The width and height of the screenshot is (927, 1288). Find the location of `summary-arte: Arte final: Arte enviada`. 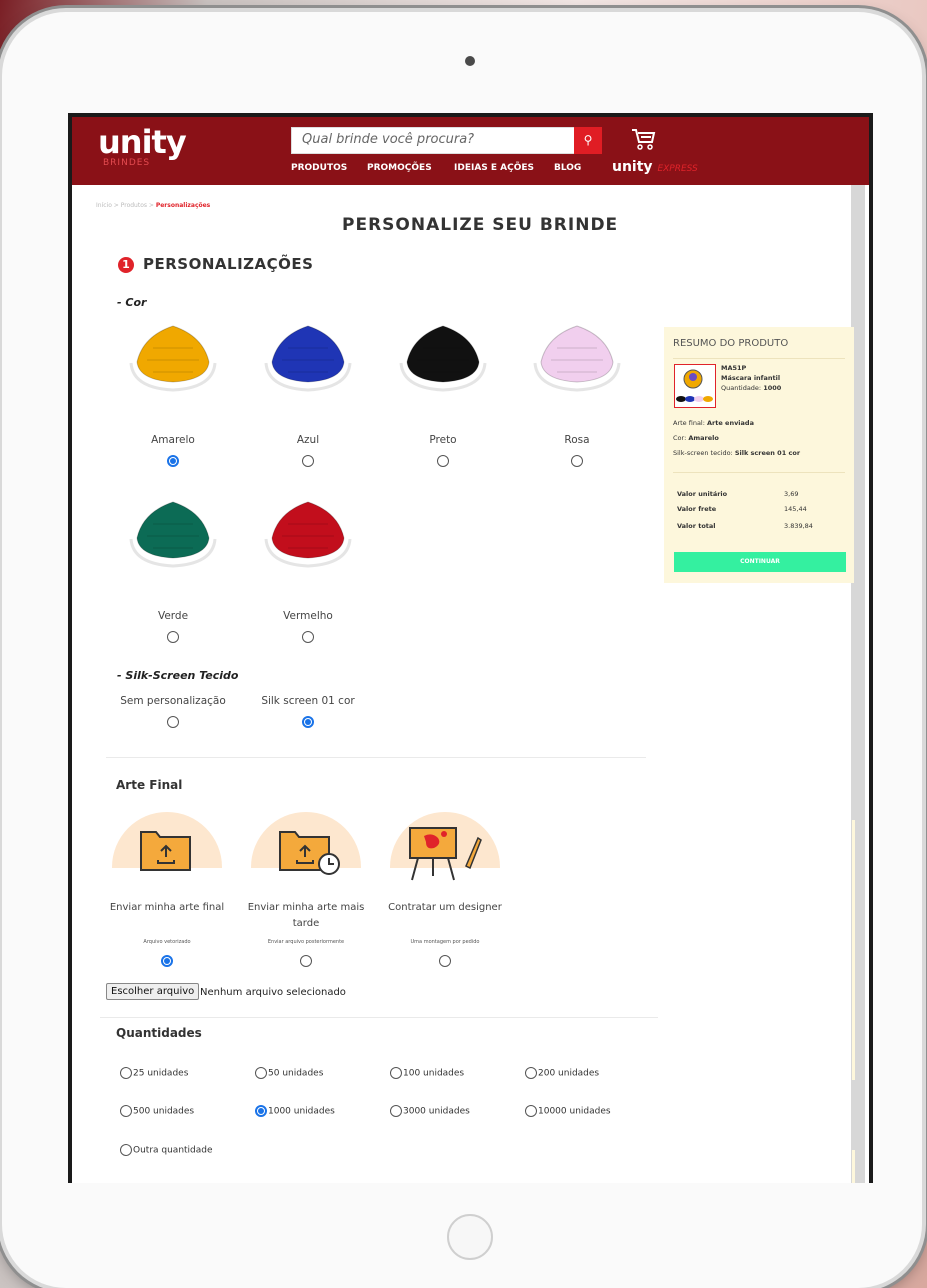

summary-arte: Arte final: Arte enviada is located at coordinates (713, 423).